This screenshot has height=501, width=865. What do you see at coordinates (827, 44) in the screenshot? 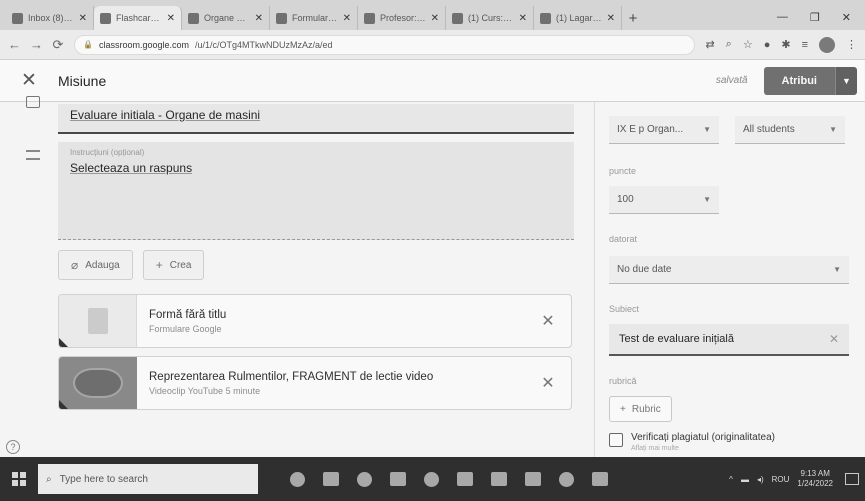
I see `profile-avatar` at bounding box center [827, 44].